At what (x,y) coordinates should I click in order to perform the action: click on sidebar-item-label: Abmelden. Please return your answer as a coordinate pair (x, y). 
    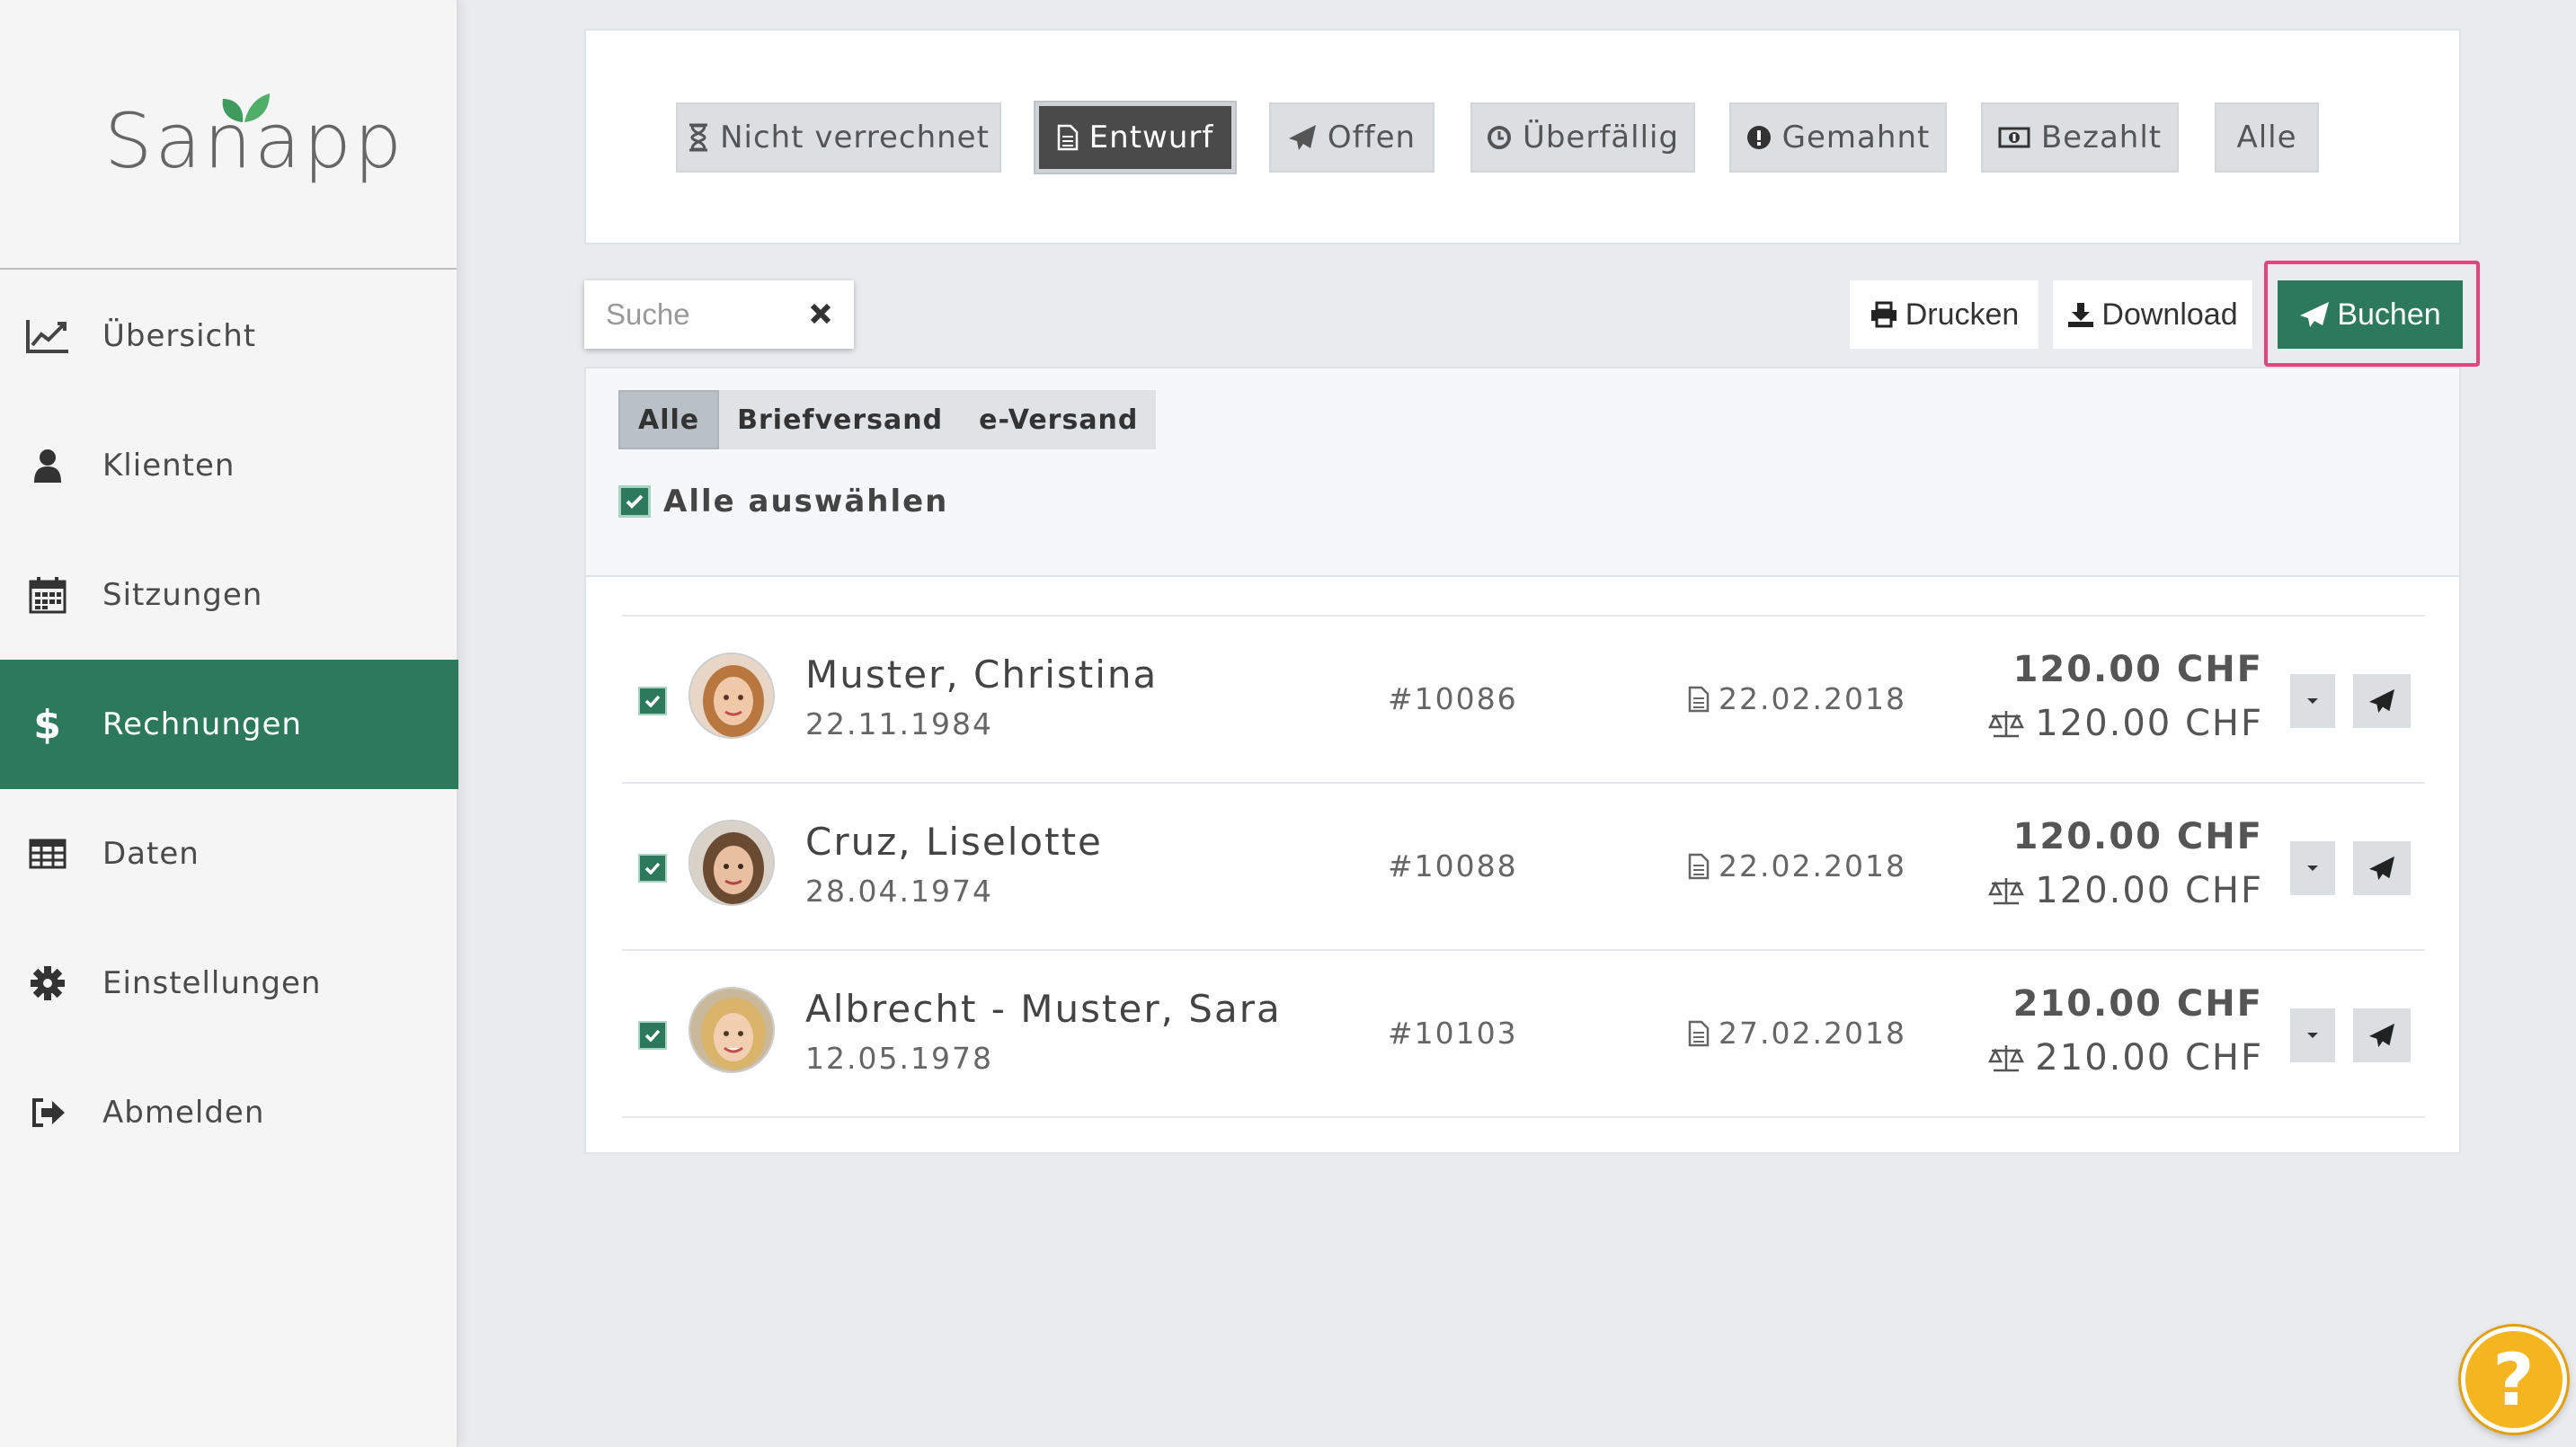
    Looking at the image, I should click on (183, 1113).